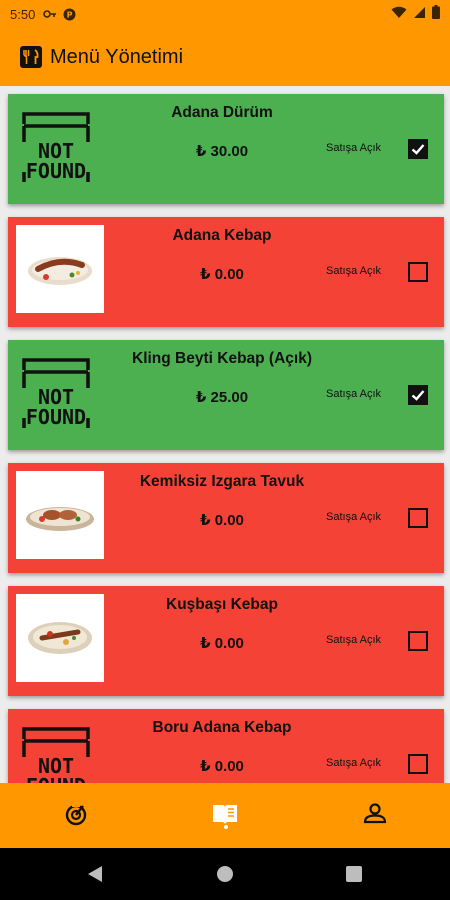 The width and height of the screenshot is (450, 900). Describe the element at coordinates (222, 604) in the screenshot. I see `menu-item-name: Kuşbaşı Kebap` at that location.